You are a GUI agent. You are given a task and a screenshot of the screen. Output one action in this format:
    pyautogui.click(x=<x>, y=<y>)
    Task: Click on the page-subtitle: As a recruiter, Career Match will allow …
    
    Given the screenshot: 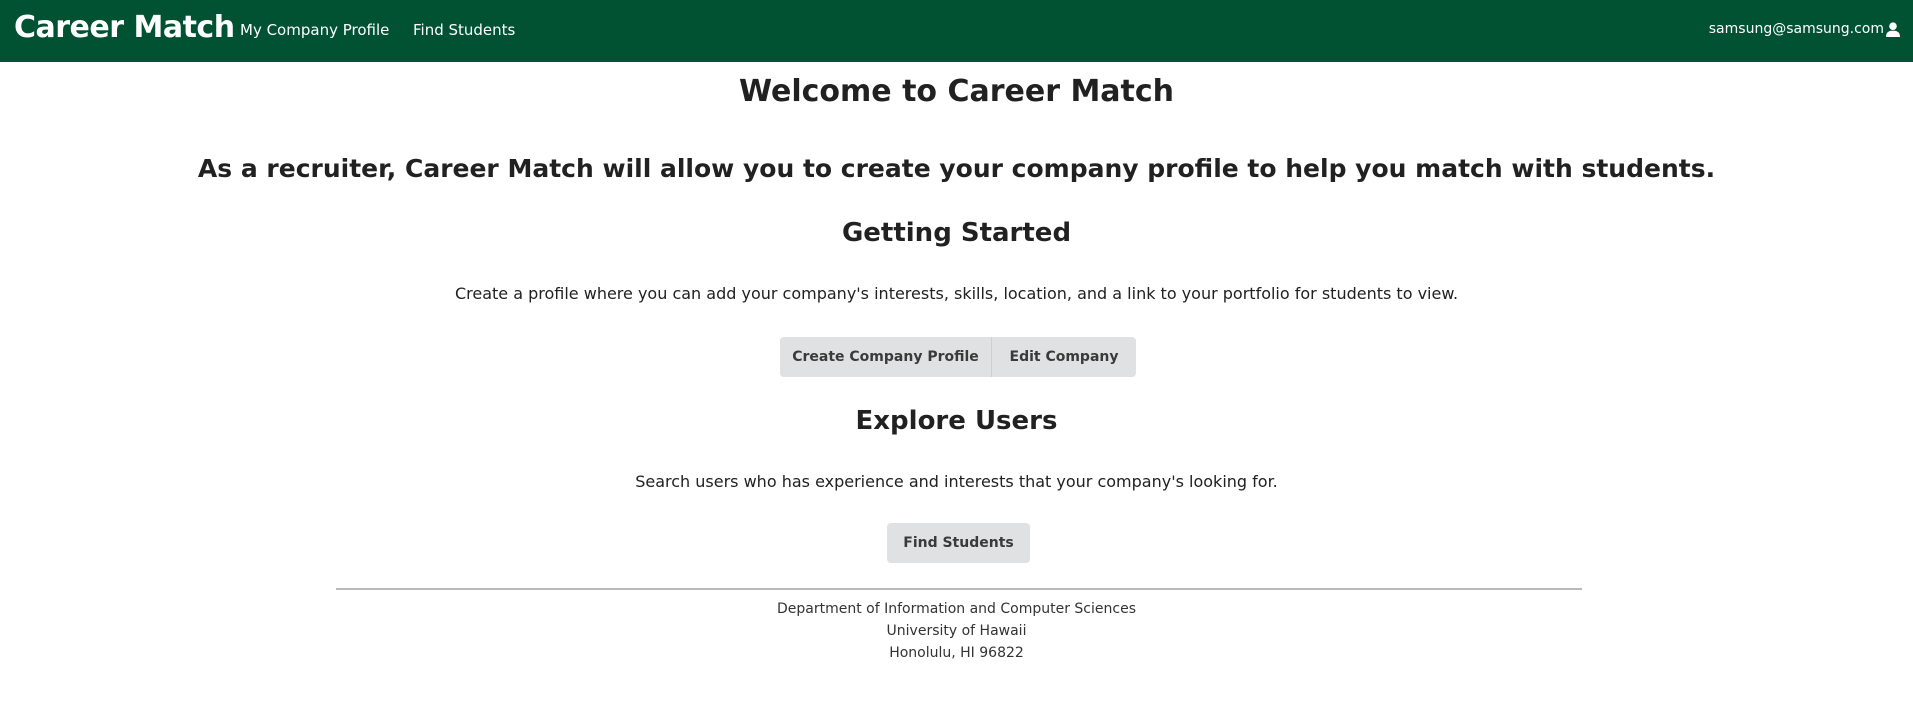 What is the action you would take?
    pyautogui.click(x=956, y=168)
    